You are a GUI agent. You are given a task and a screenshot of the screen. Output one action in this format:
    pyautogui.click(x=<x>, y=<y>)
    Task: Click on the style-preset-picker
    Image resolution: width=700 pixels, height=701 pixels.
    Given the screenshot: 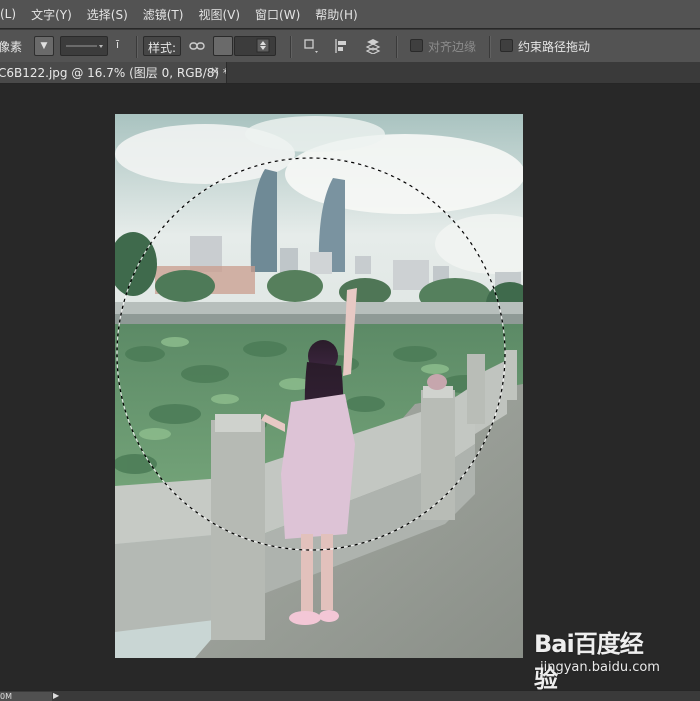 What is the action you would take?
    pyautogui.click(x=255, y=46)
    